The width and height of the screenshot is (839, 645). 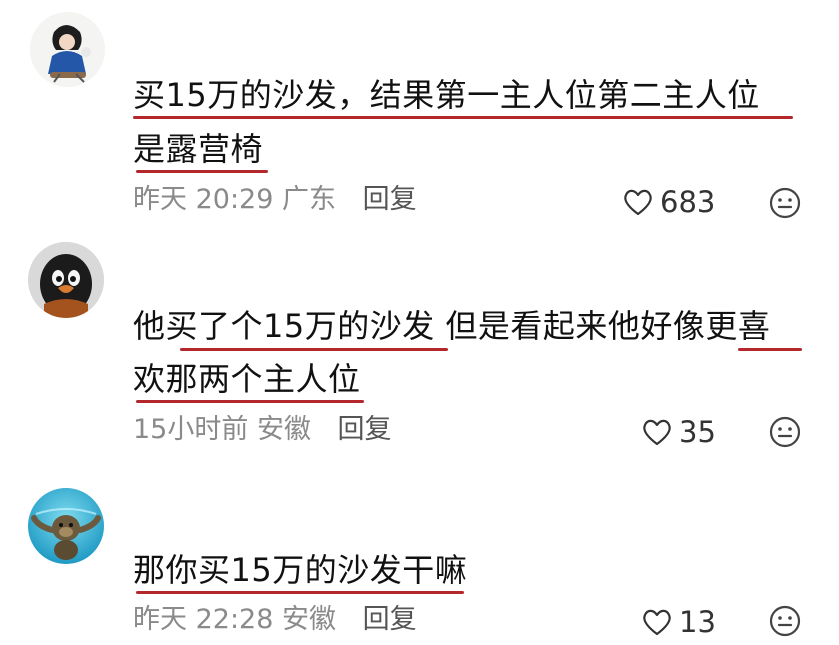 What do you see at coordinates (203, 199) in the screenshot?
I see `comment-time: 昨天 20:29` at bounding box center [203, 199].